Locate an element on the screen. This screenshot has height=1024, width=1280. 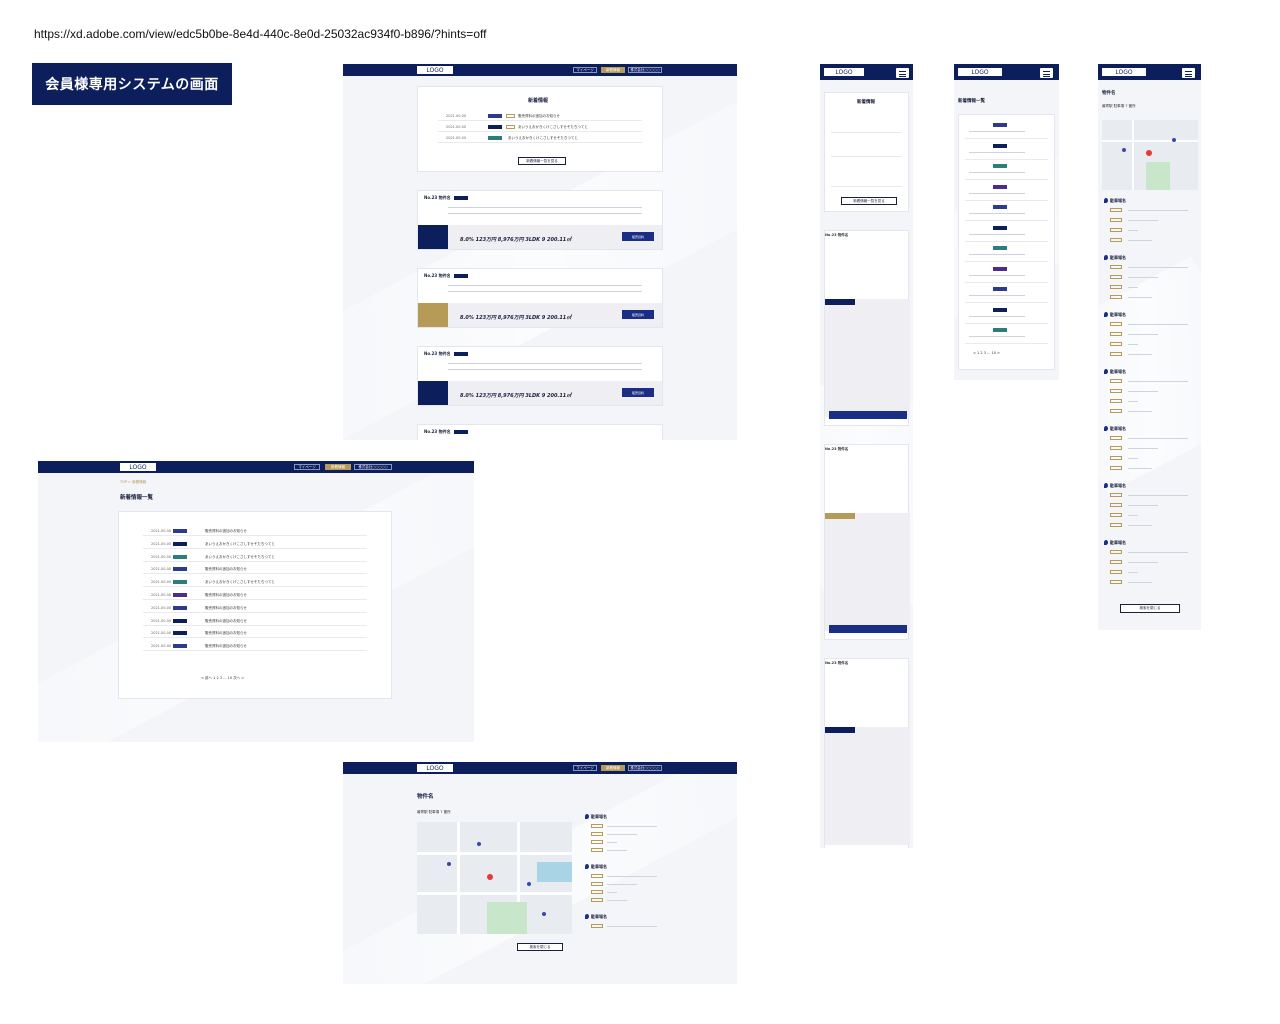
title-badge: 会員様専用システムの画面 is located at coordinates (132, 84).